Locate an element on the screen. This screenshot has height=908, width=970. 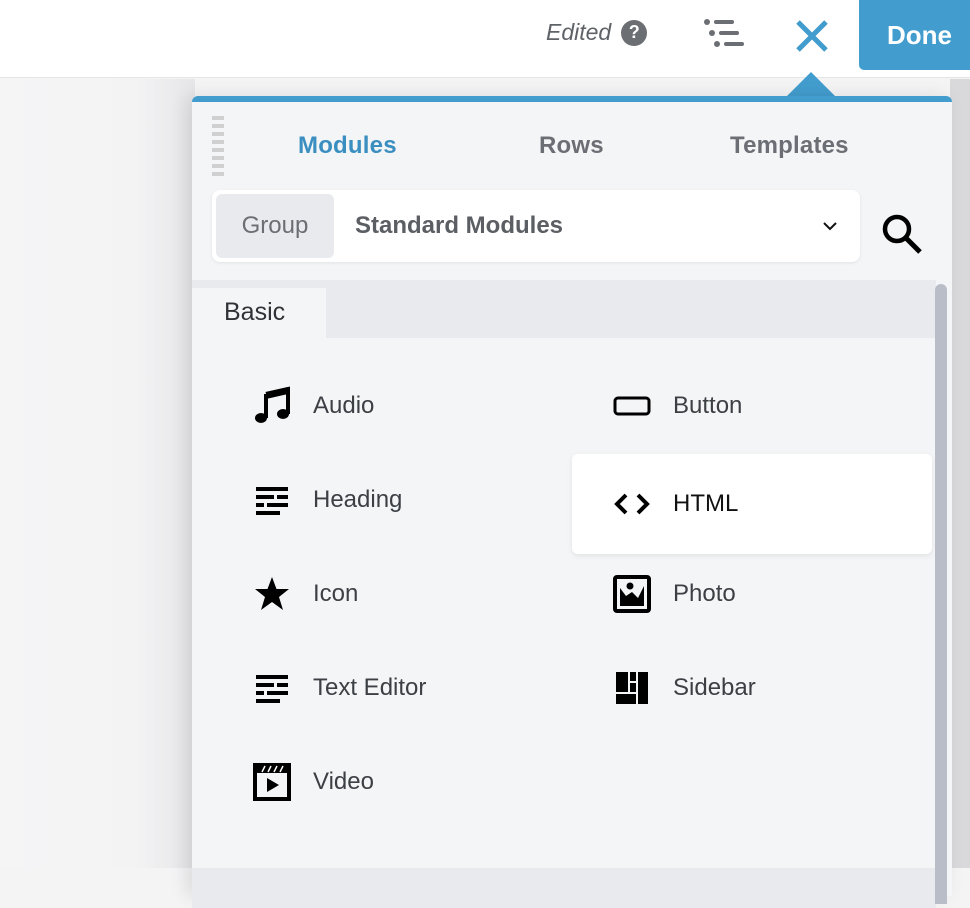
search-icon is located at coordinates (902, 234).